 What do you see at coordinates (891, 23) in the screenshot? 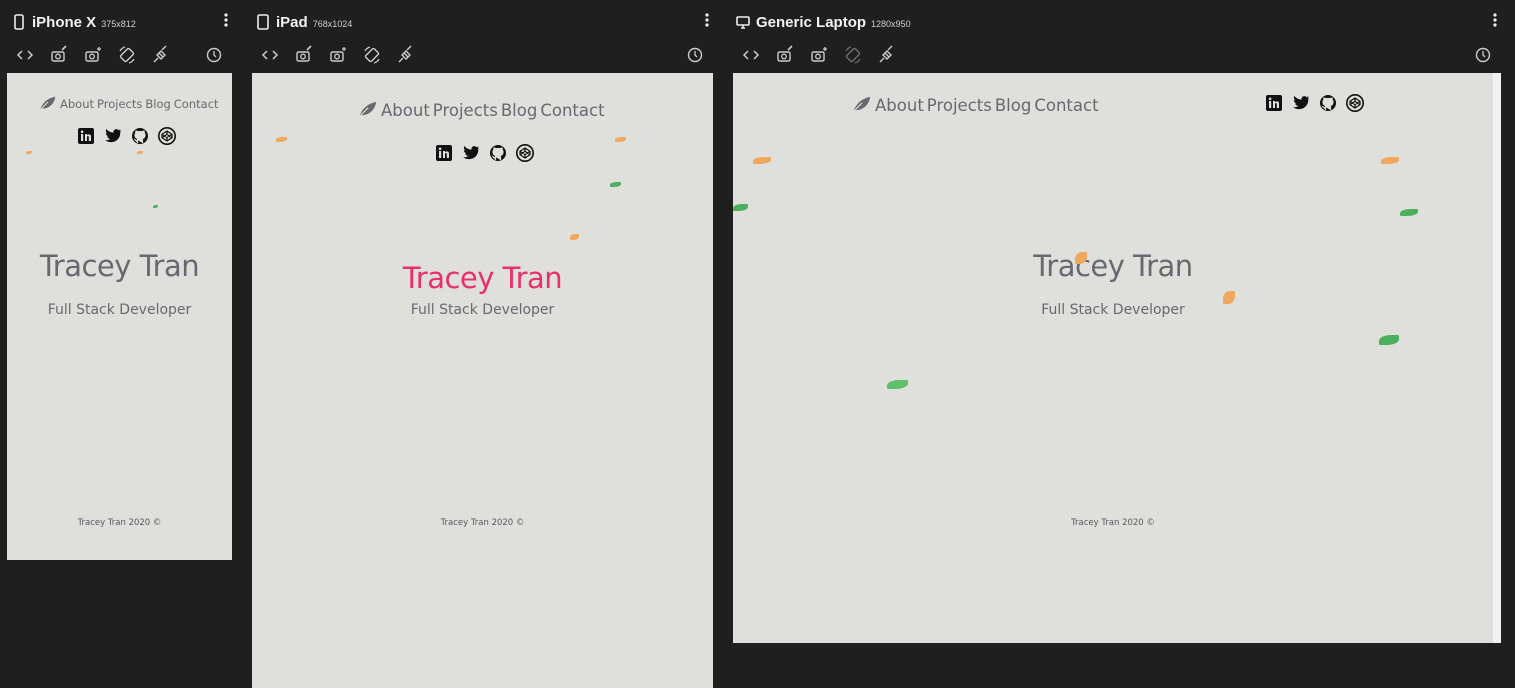
I see `device-size: 1280x950` at bounding box center [891, 23].